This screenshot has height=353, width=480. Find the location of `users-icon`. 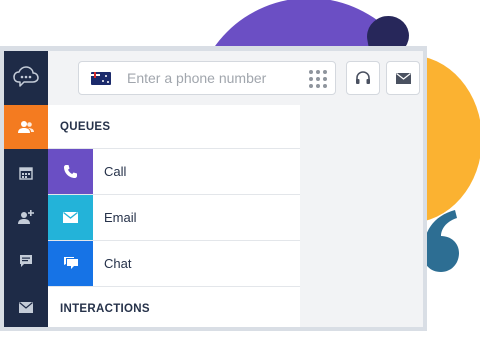

users-icon is located at coordinates (26, 127).